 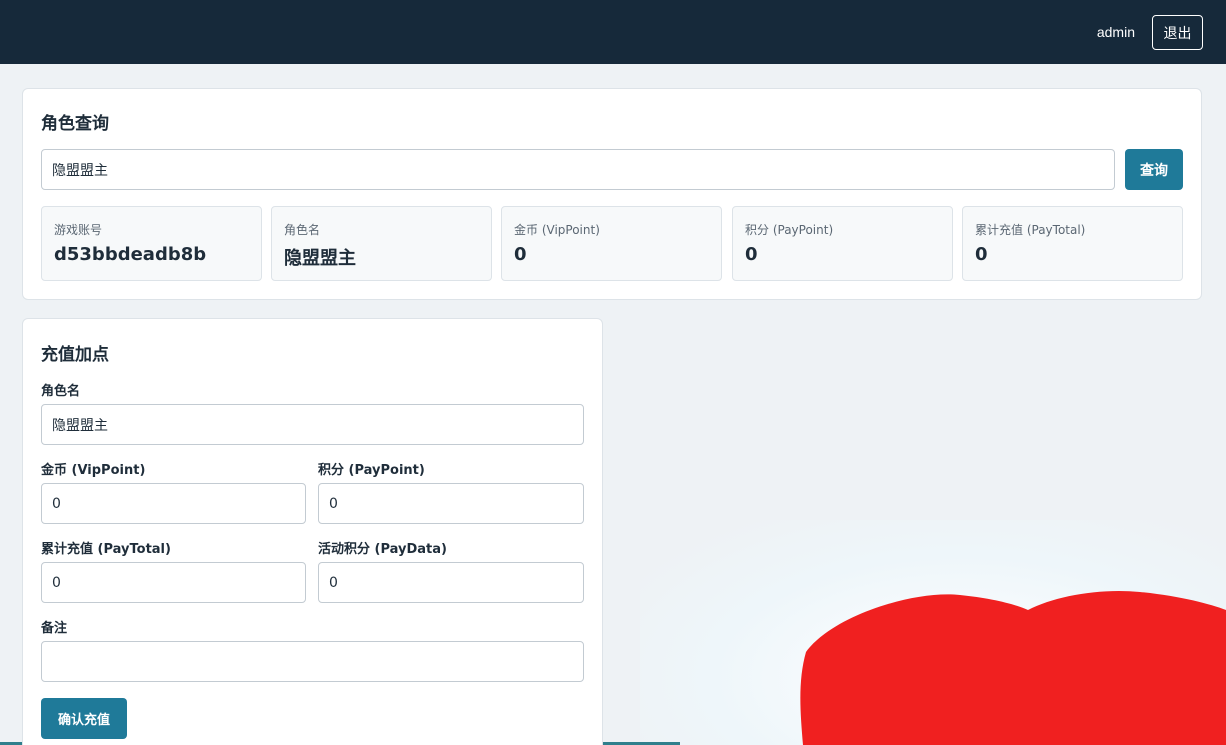 I want to click on red-heart-decoration, so click(x=1013, y=667).